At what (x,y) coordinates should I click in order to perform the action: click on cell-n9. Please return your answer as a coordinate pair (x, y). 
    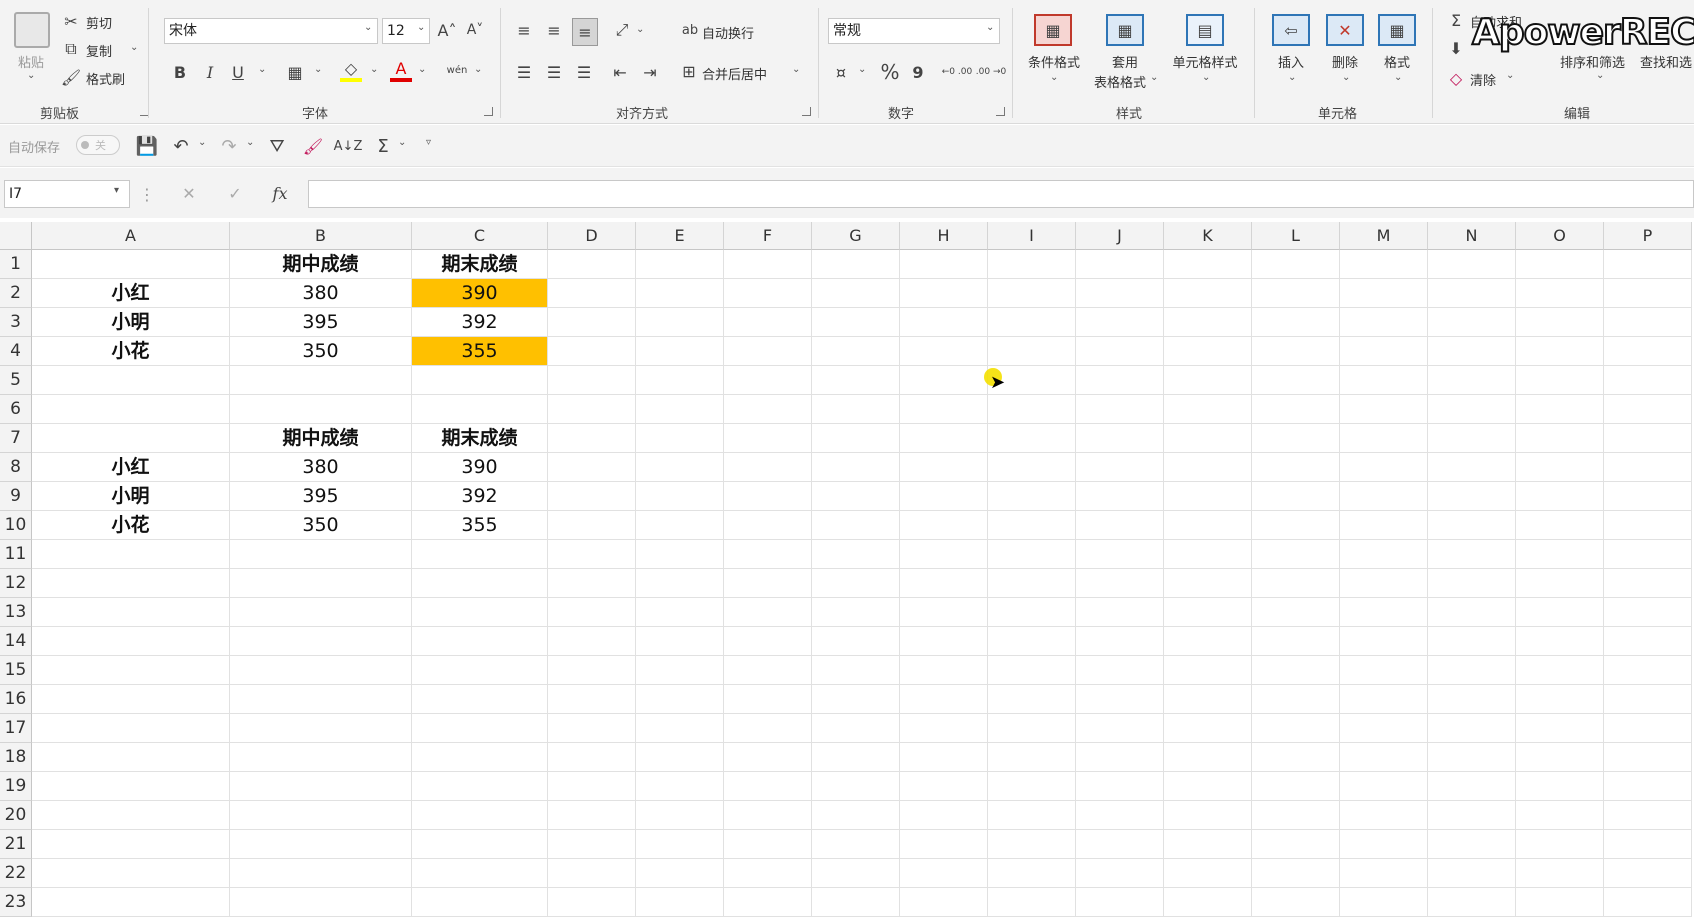
    Looking at the image, I should click on (1472, 496).